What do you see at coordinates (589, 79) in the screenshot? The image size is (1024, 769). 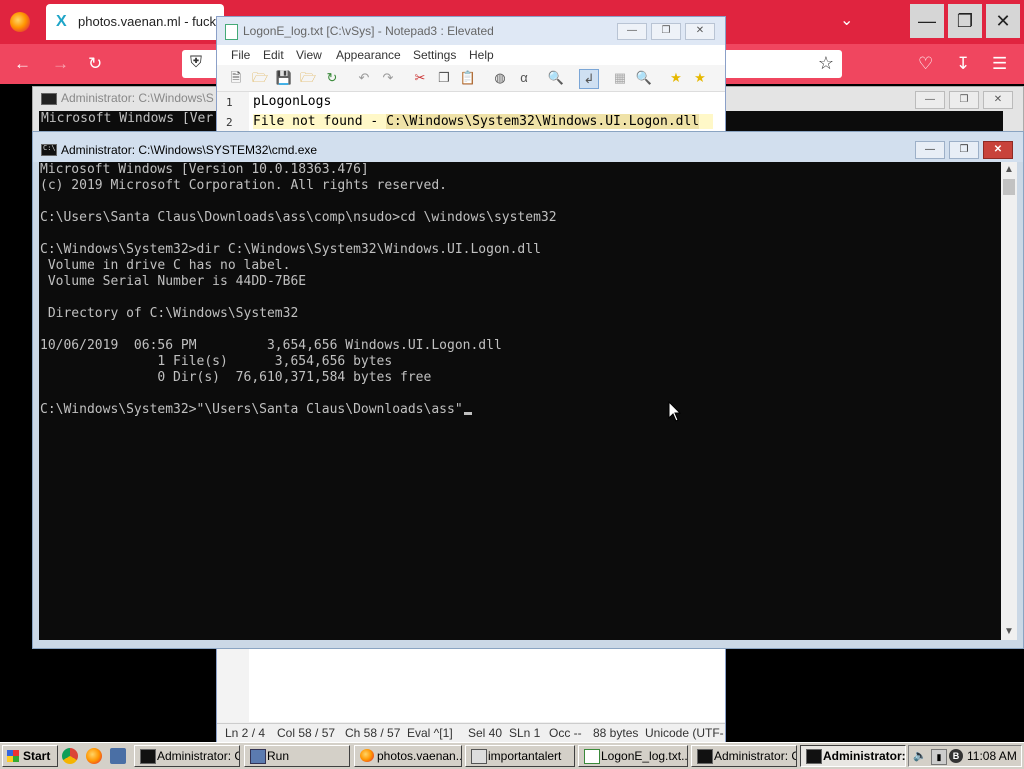 I see `word-wrap-icon: ↲` at bounding box center [589, 79].